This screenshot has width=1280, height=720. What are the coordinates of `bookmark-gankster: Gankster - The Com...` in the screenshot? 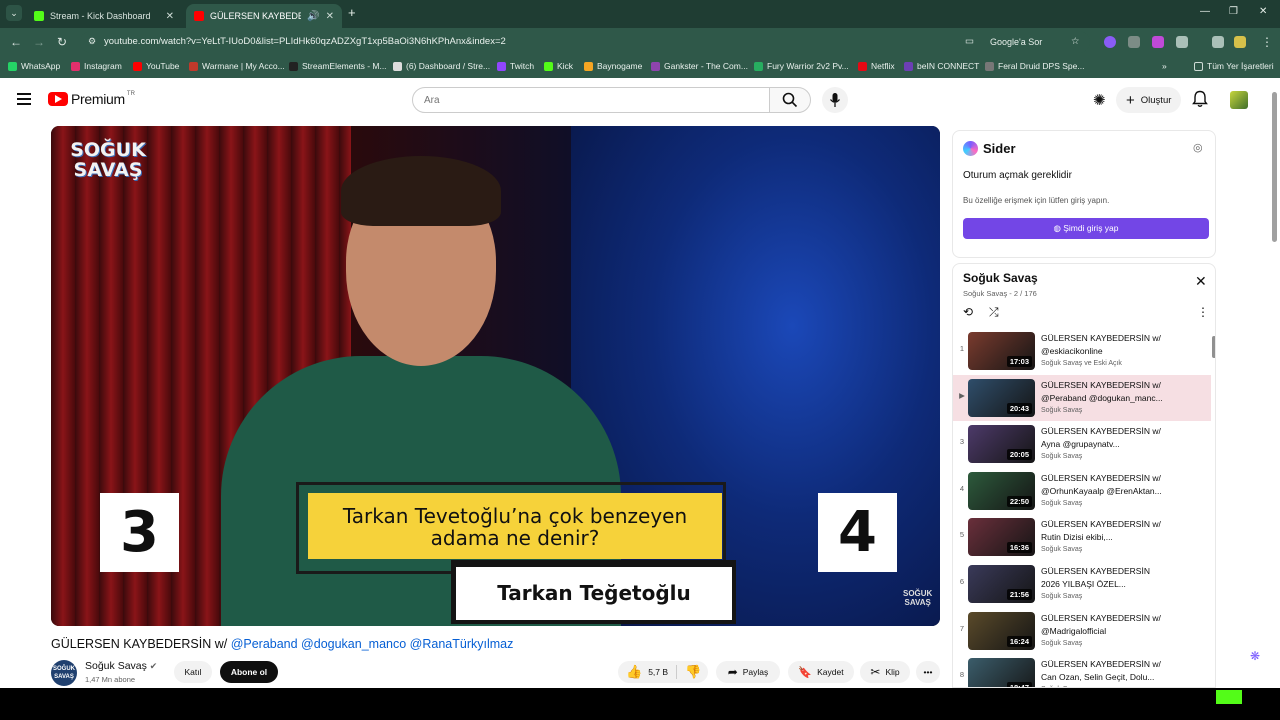 It's located at (699, 66).